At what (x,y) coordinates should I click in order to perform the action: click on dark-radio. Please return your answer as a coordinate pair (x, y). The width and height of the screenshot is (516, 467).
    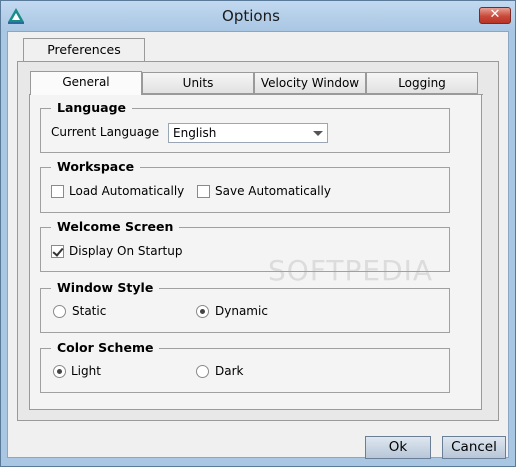
    Looking at the image, I should click on (202, 371).